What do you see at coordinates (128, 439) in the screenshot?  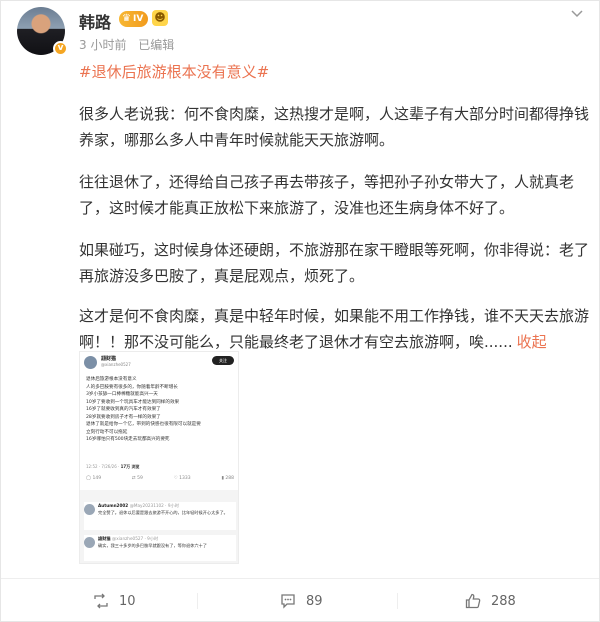 I see `screenshot-line: 16岁哪怕只有500块走去玩都高兴的要死` at bounding box center [128, 439].